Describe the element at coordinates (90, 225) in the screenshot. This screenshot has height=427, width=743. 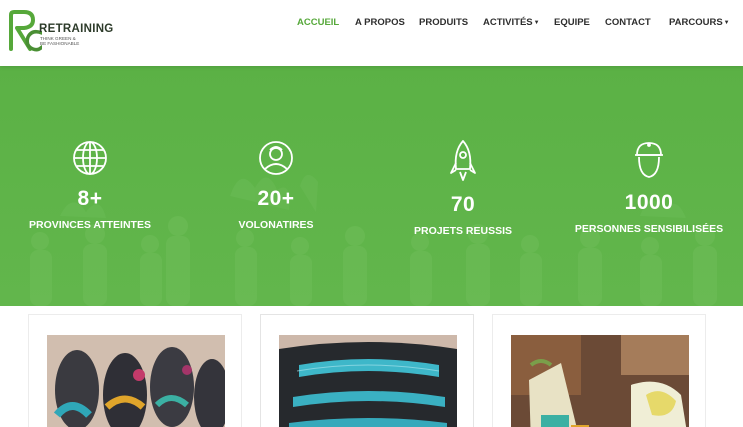
I see `stat-label: PROVINCES ATTEINTES` at that location.